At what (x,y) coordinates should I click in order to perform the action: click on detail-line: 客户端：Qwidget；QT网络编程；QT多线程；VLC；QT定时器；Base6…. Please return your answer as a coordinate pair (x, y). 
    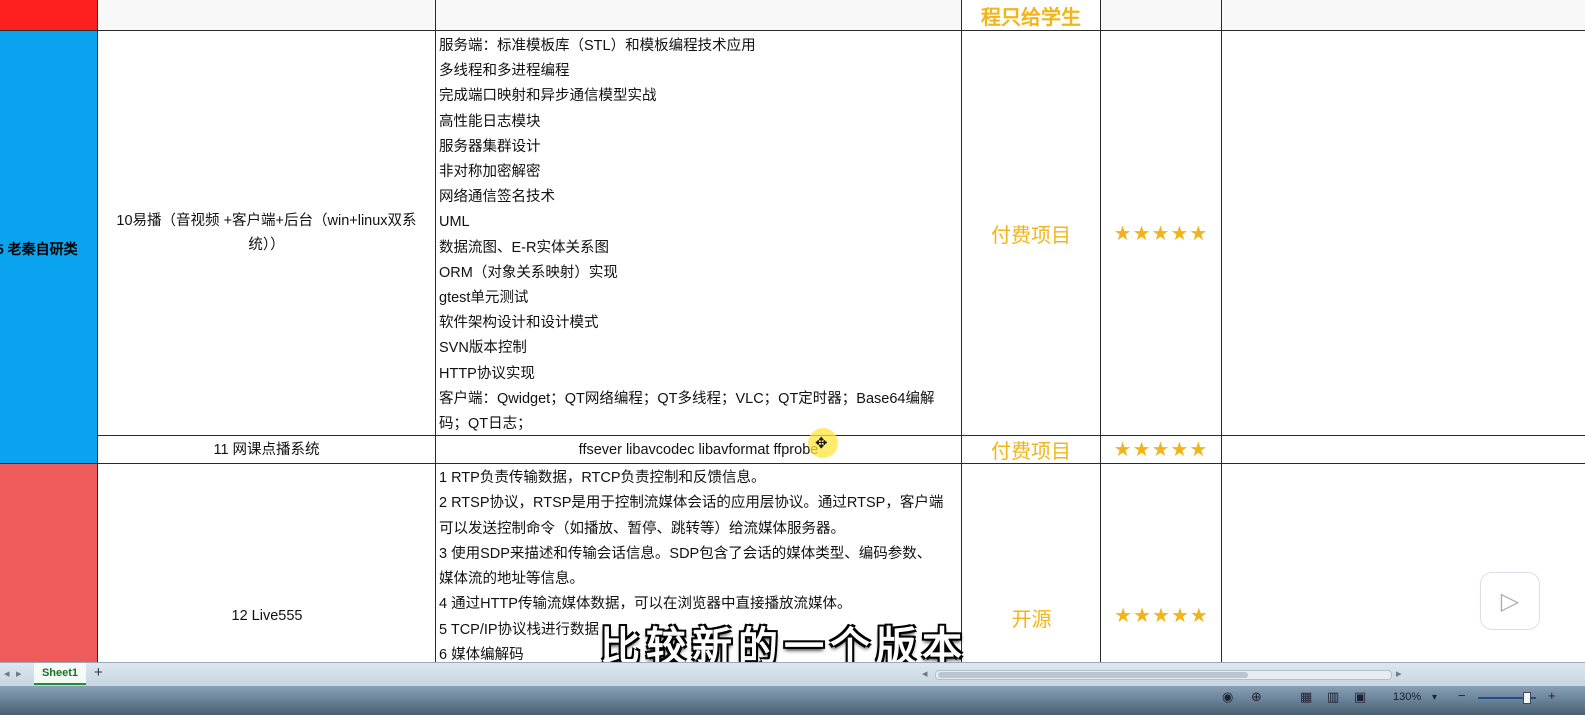
    Looking at the image, I should click on (687, 398).